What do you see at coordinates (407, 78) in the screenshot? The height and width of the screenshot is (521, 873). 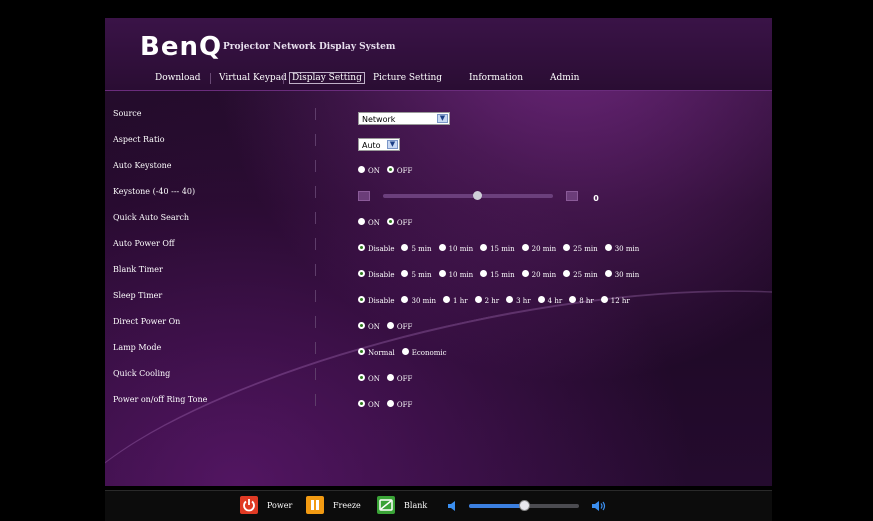 I see `nav-picture-setting: Picture Setting` at bounding box center [407, 78].